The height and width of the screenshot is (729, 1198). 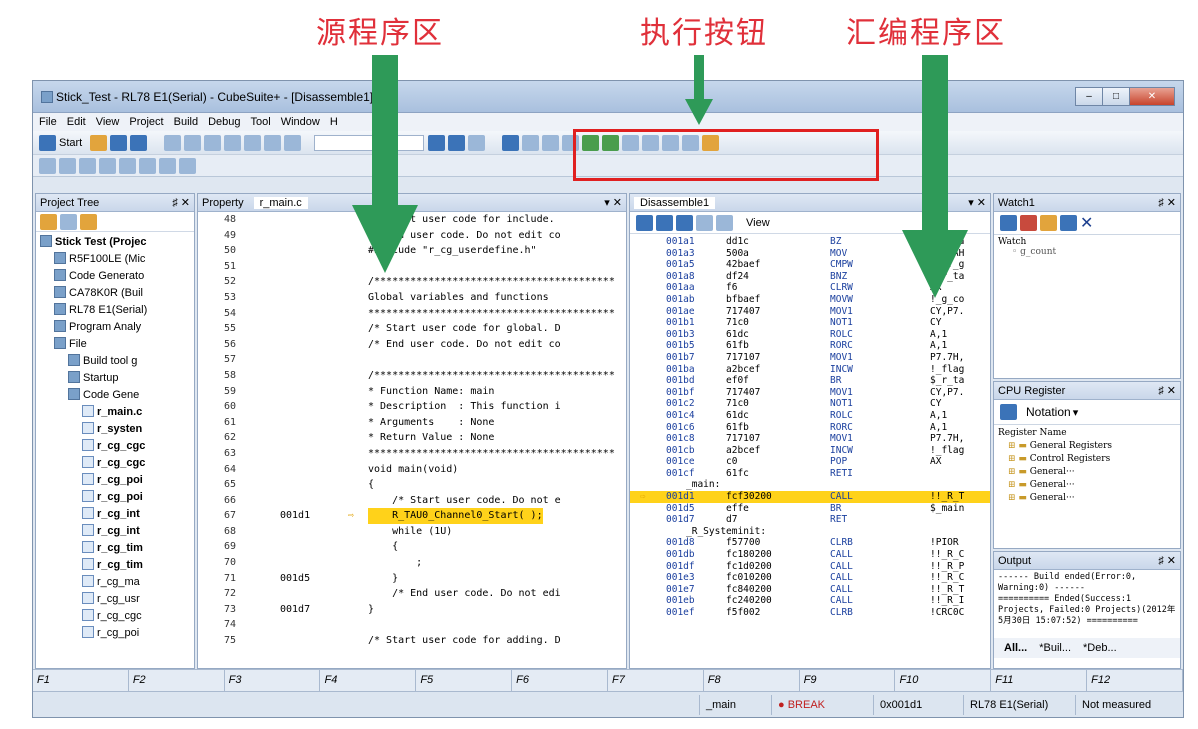 I want to click on return-icon, so click(x=551, y=142).